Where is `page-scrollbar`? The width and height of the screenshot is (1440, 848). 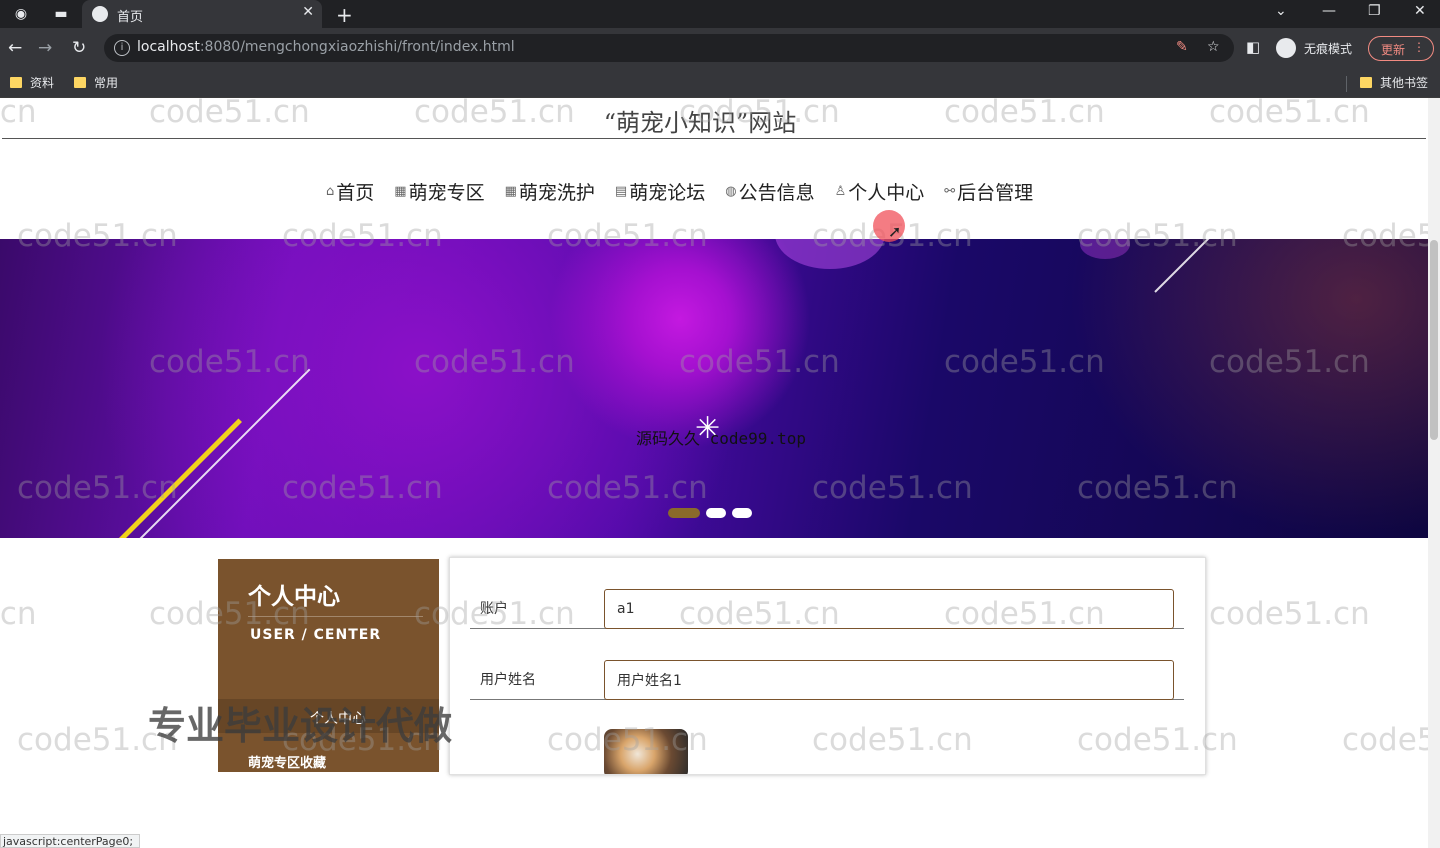
page-scrollbar is located at coordinates (1434, 473).